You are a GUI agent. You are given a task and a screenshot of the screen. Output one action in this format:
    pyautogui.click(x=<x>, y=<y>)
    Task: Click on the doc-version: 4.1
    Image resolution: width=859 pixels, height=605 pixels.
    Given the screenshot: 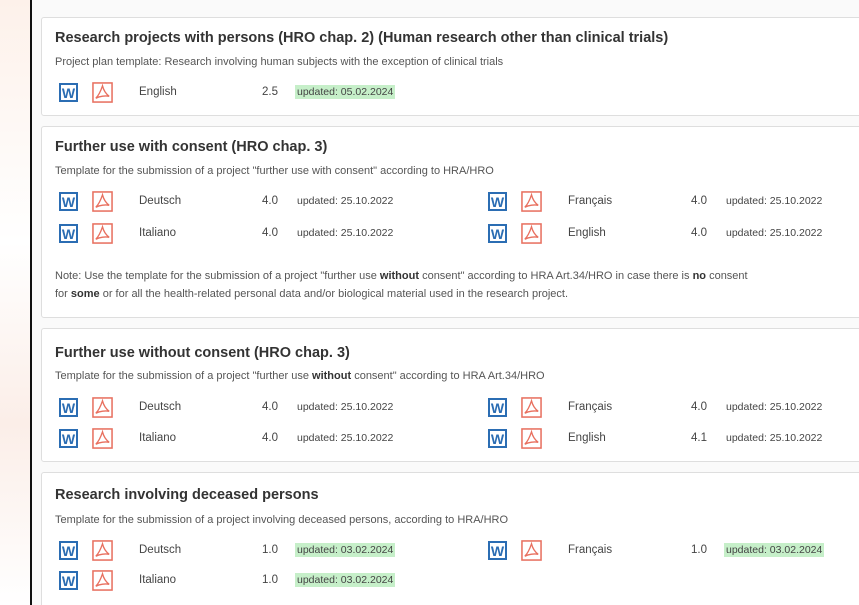 What is the action you would take?
    pyautogui.click(x=699, y=438)
    